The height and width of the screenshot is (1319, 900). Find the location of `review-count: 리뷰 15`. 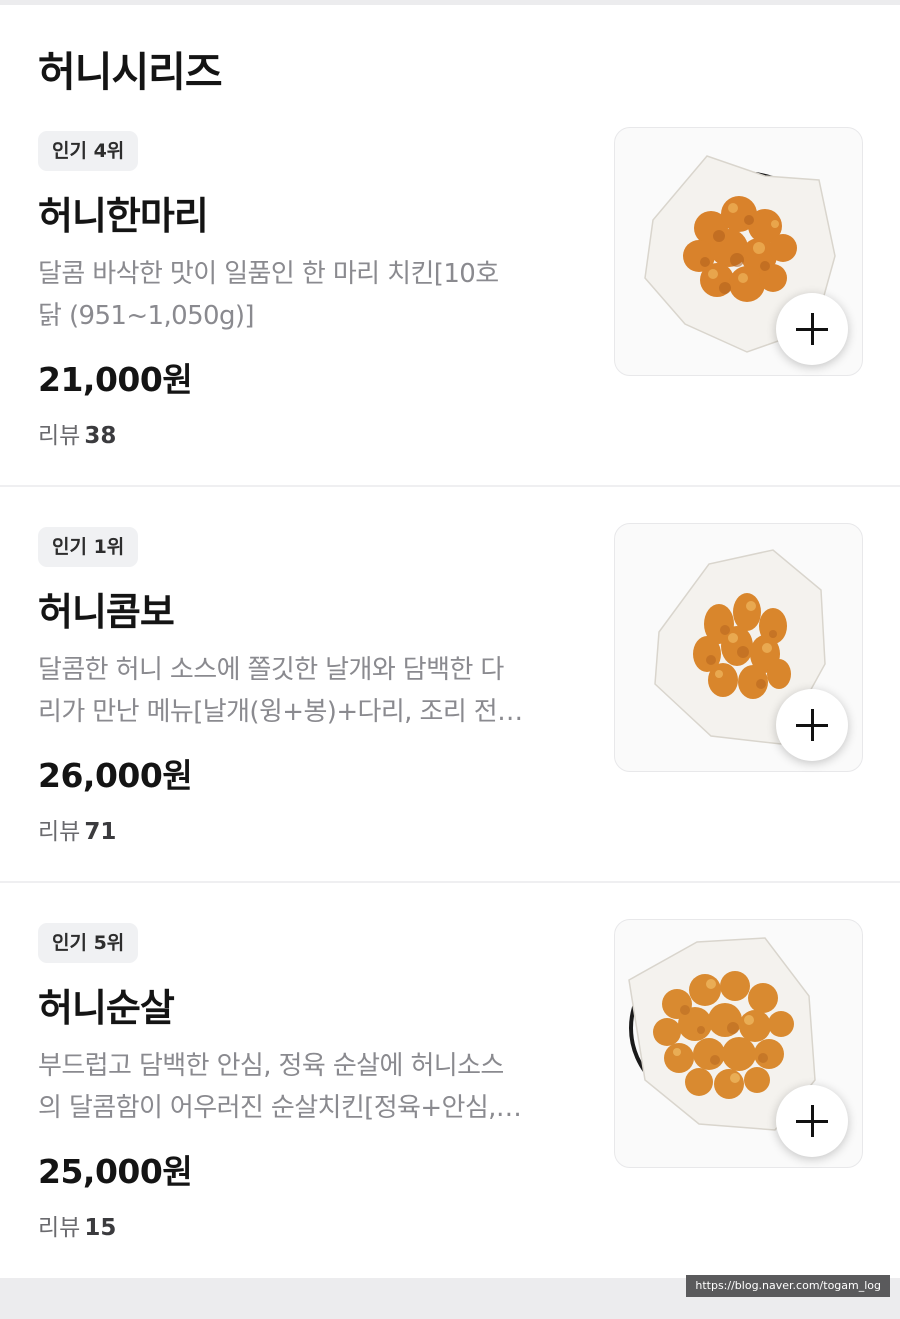

review-count: 리뷰 15 is located at coordinates (77, 1225).